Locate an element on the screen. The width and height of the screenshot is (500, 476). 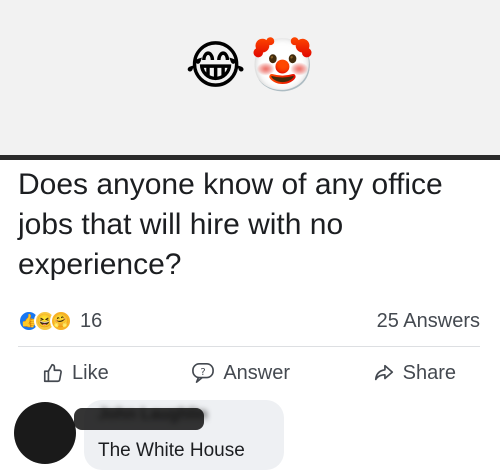
share-button: Share is located at coordinates (414, 373).